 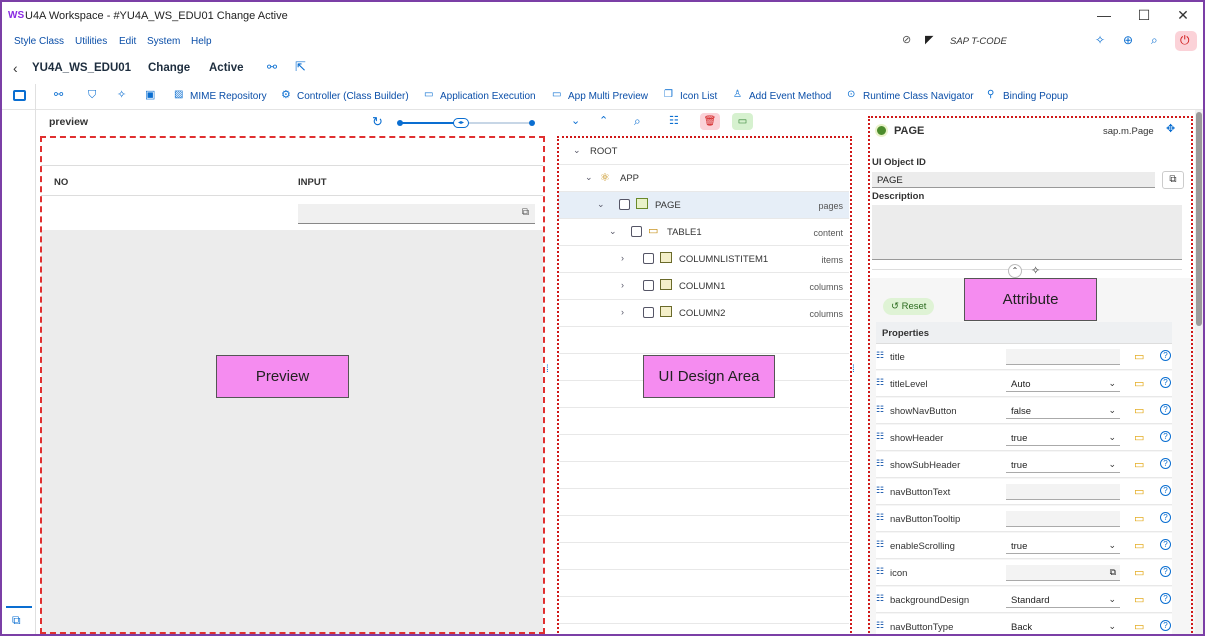 What do you see at coordinates (557, 94) in the screenshot?
I see `multi-window-icon: ▭` at bounding box center [557, 94].